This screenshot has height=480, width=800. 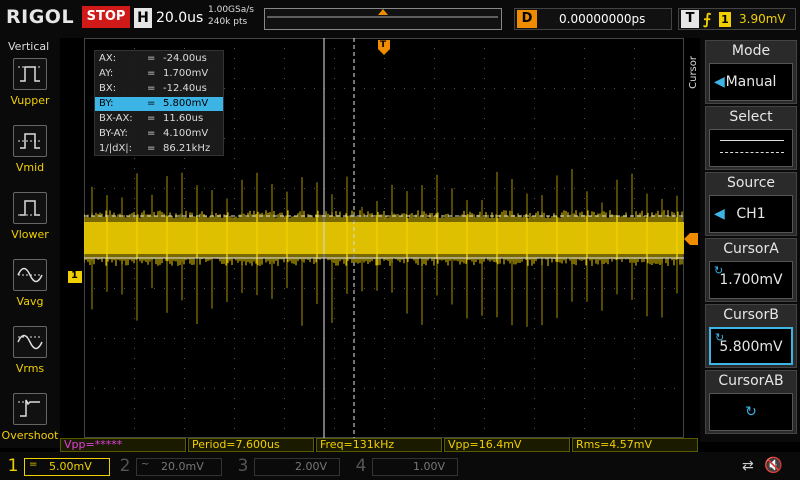 I want to click on delay-indicator: D 0.00000000ps, so click(x=593, y=19).